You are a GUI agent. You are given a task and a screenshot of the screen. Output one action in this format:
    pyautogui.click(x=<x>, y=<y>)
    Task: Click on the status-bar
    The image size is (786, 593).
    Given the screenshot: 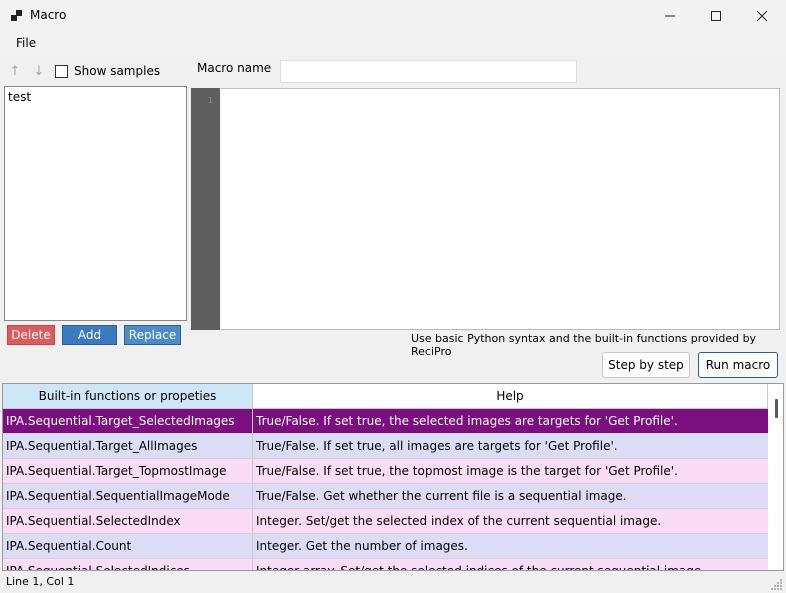 What is the action you would take?
    pyautogui.click(x=393, y=583)
    